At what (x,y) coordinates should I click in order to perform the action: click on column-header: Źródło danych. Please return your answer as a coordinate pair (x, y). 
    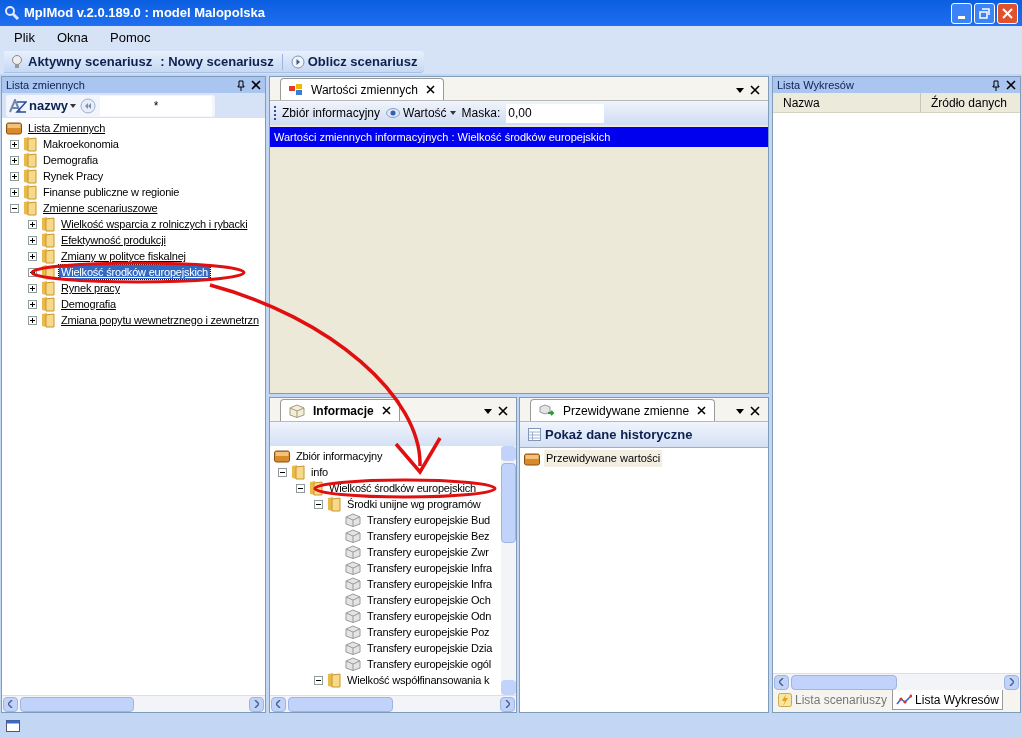
    Looking at the image, I should click on (970, 102).